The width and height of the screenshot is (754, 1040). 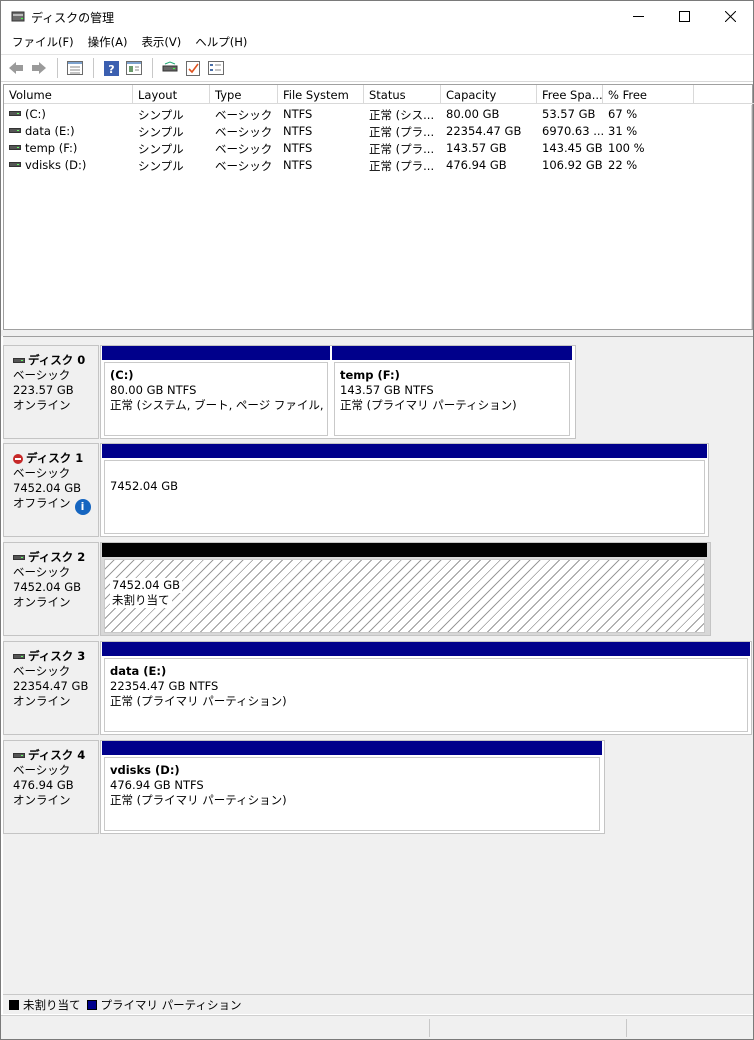 I want to click on back-button, so click(x=16, y=68).